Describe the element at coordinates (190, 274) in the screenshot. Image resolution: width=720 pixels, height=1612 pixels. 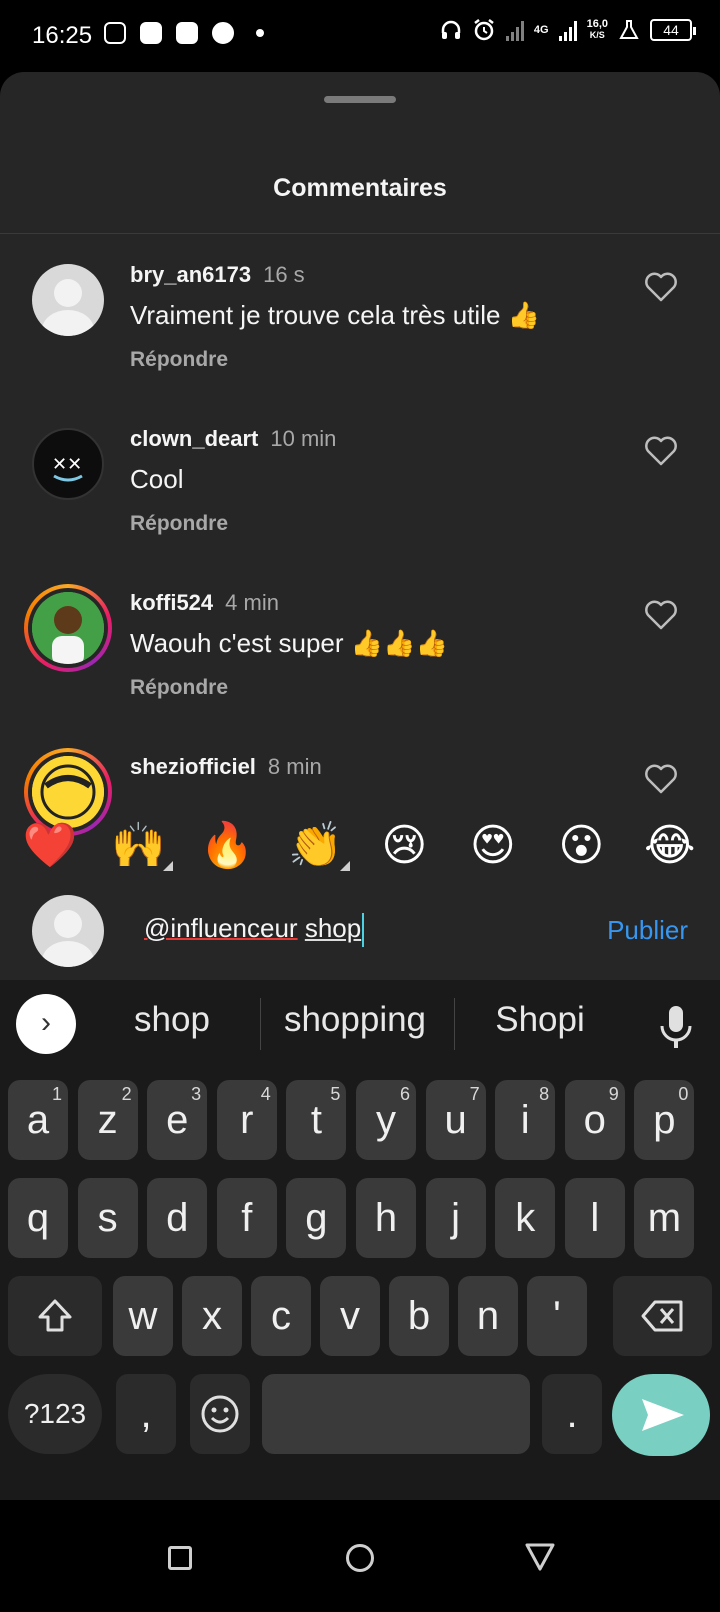
I see `username: bry_an6173` at that location.